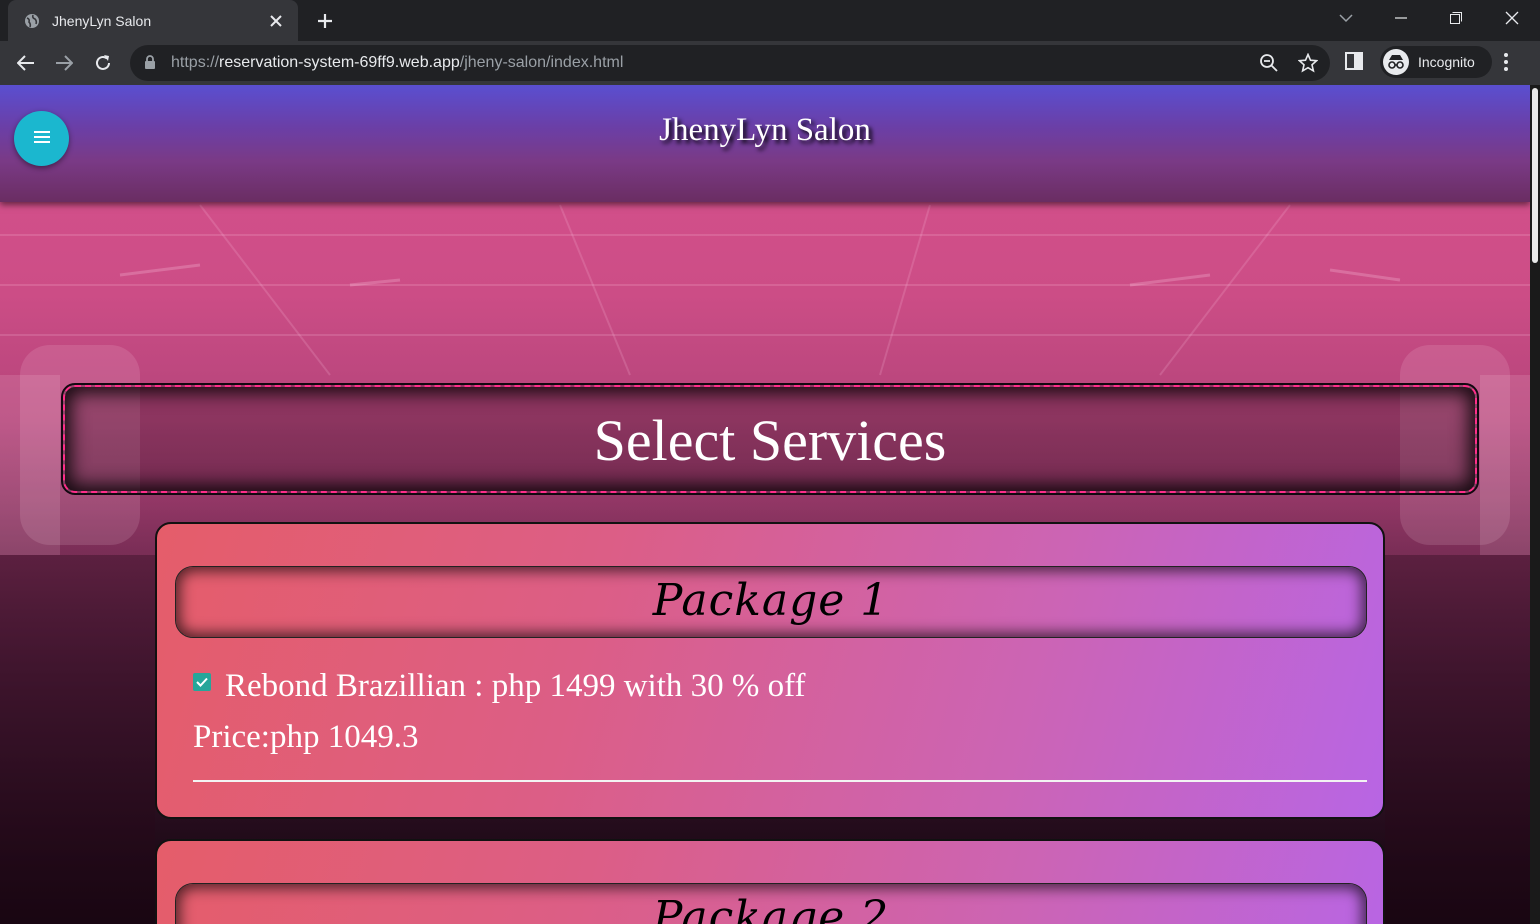 This screenshot has width=1540, height=924. I want to click on url-host: reservation-system-69ff9.web.app, so click(339, 62).